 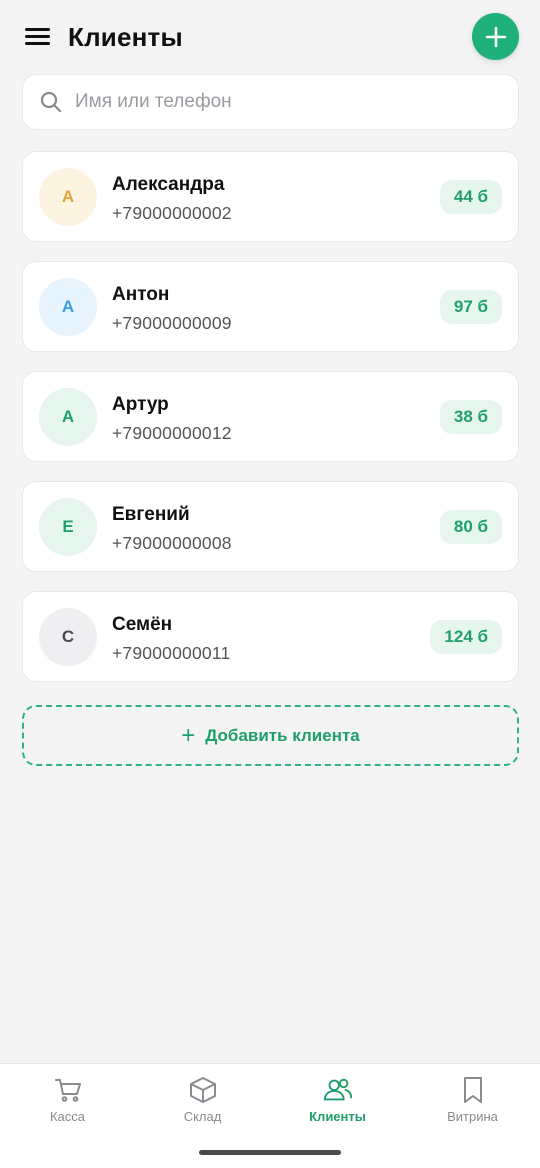 I want to click on nav-item-kassa: Касса, so click(x=67, y=1104).